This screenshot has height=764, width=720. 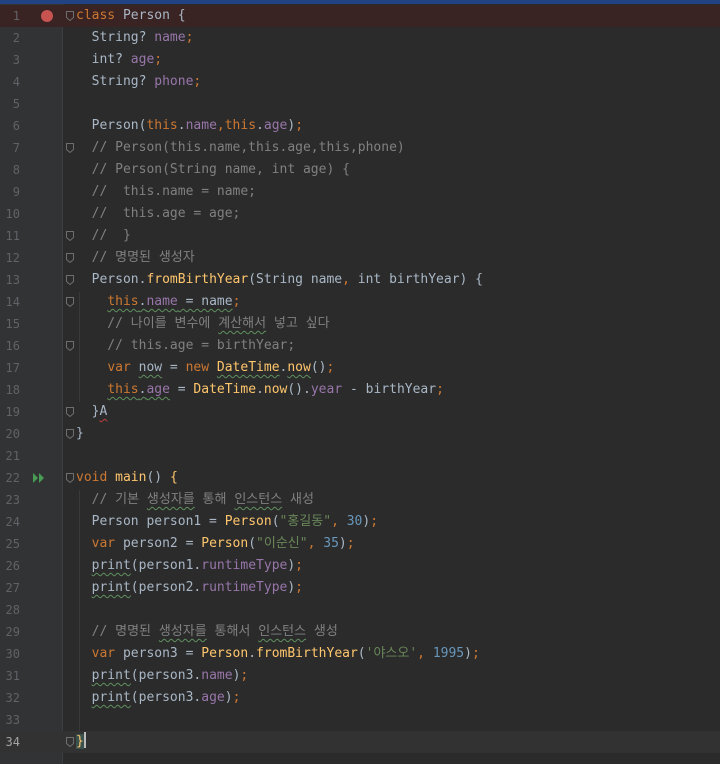 I want to click on code-text: print(person3.age);, so click(x=158, y=698).